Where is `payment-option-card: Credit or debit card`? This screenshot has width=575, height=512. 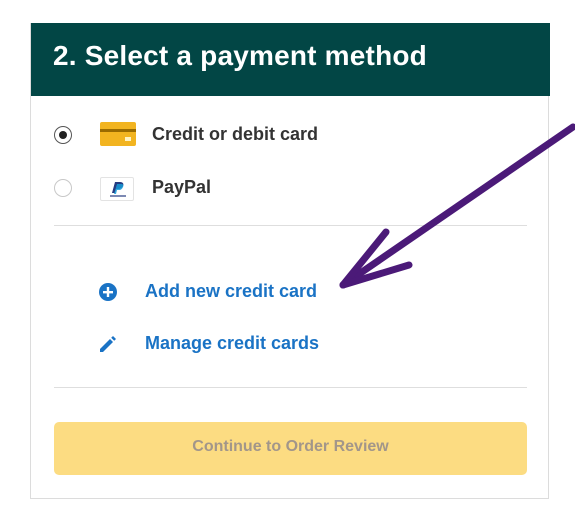 payment-option-card: Credit or debit card is located at coordinates (290, 136).